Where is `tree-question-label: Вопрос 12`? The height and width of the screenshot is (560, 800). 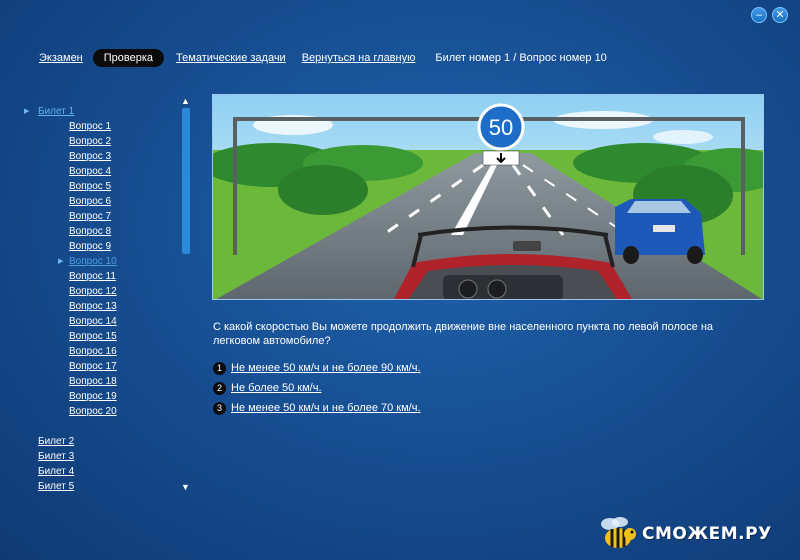 tree-question-label: Вопрос 12 is located at coordinates (93, 291).